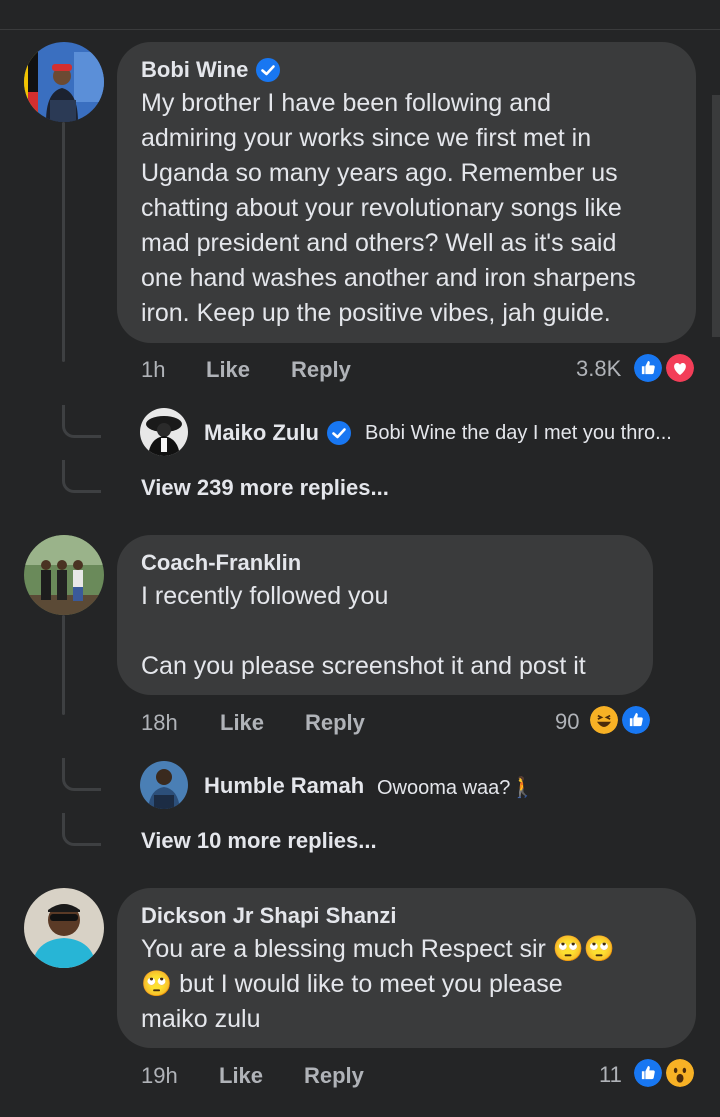 Image resolution: width=720 pixels, height=1117 pixels. I want to click on comment-author: Bobi Wine, so click(211, 70).